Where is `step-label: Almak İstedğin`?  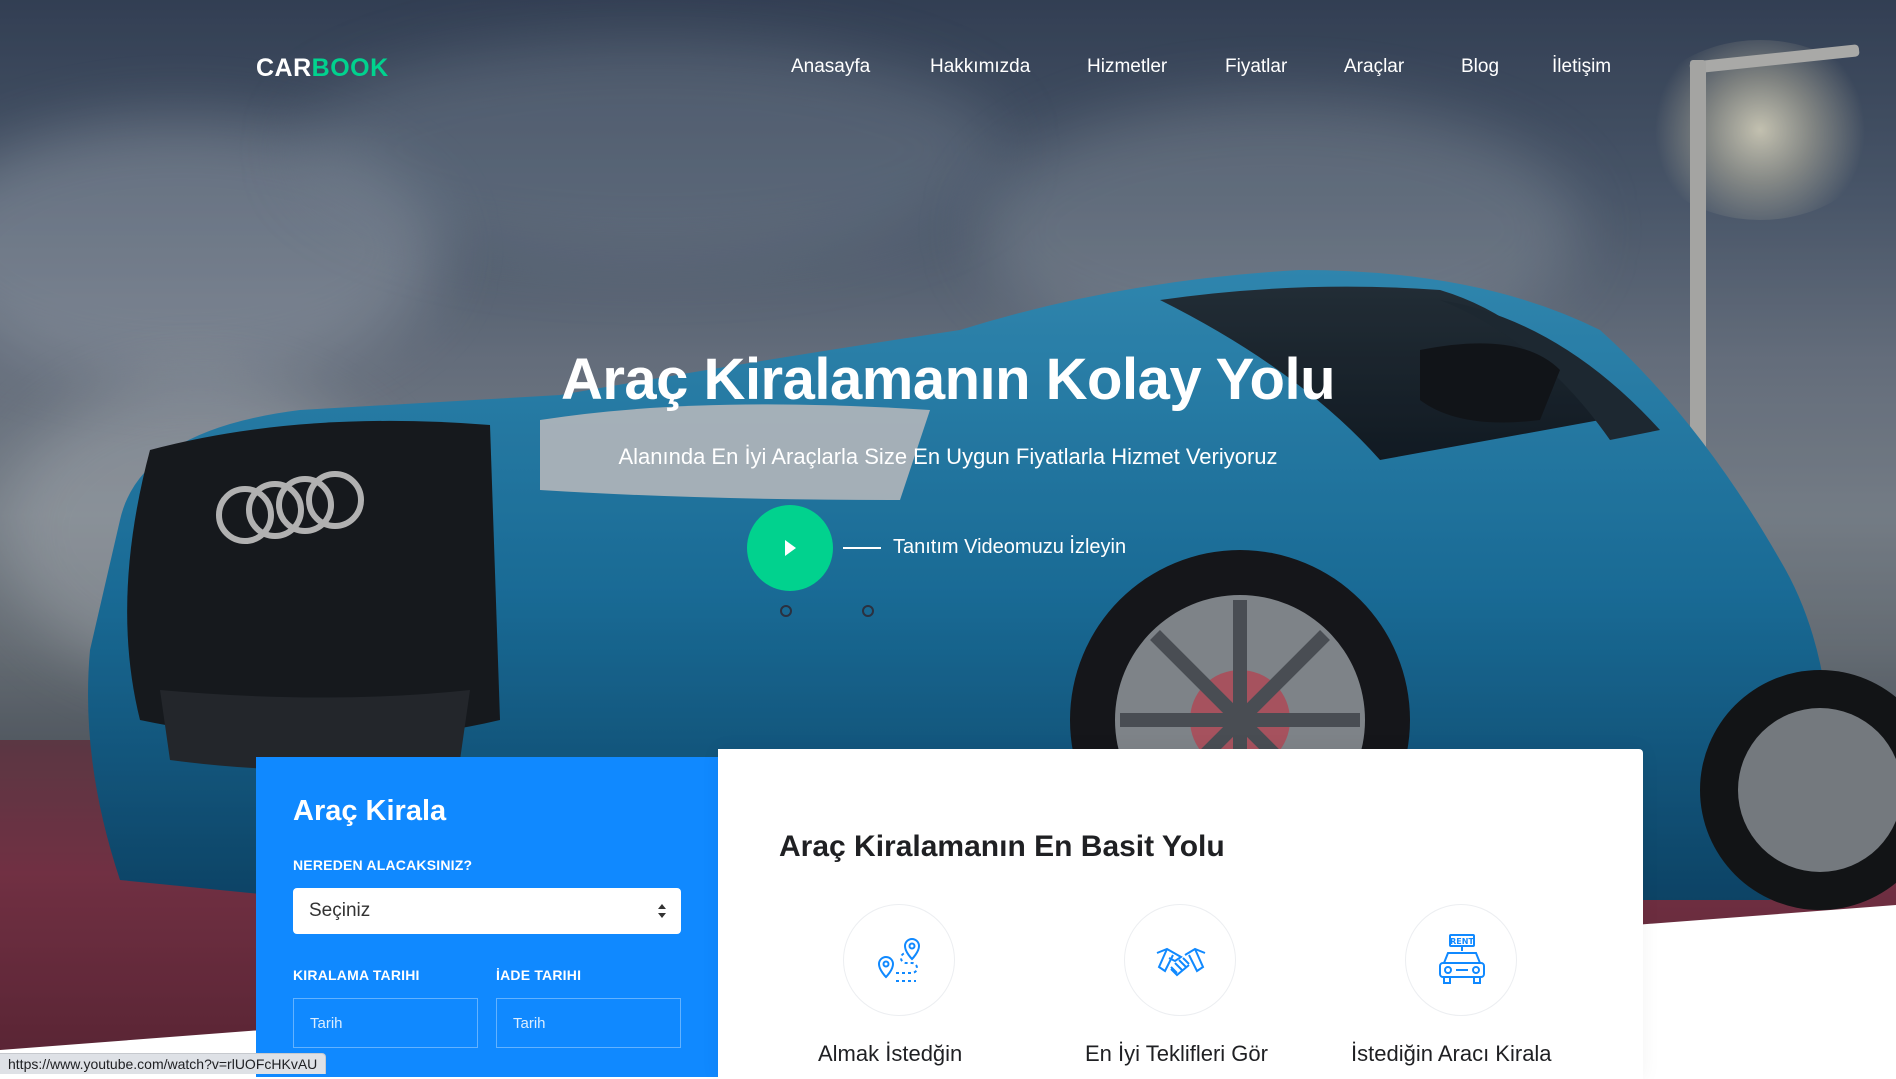
step-label: Almak İstedğin is located at coordinates (890, 1053).